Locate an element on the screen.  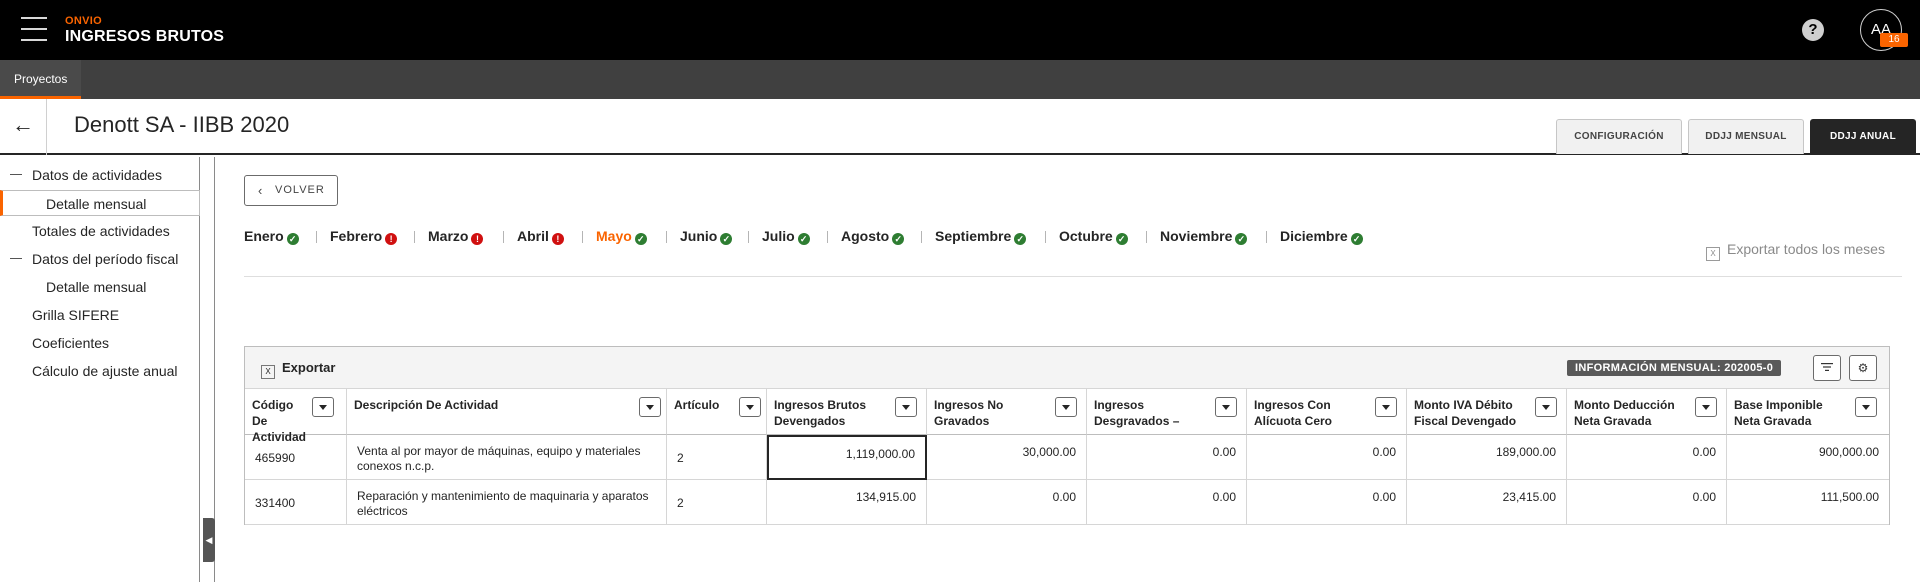
month-tab: Marzo! is located at coordinates (456, 236).